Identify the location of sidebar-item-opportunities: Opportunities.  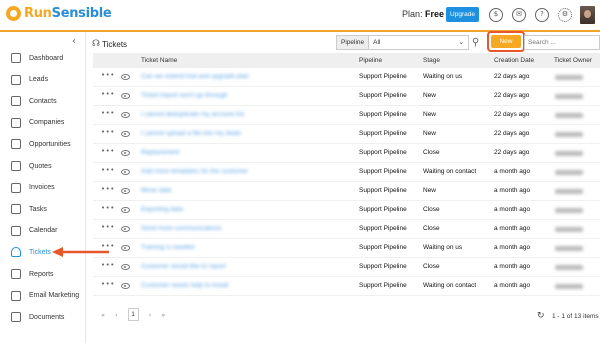
(43, 144).